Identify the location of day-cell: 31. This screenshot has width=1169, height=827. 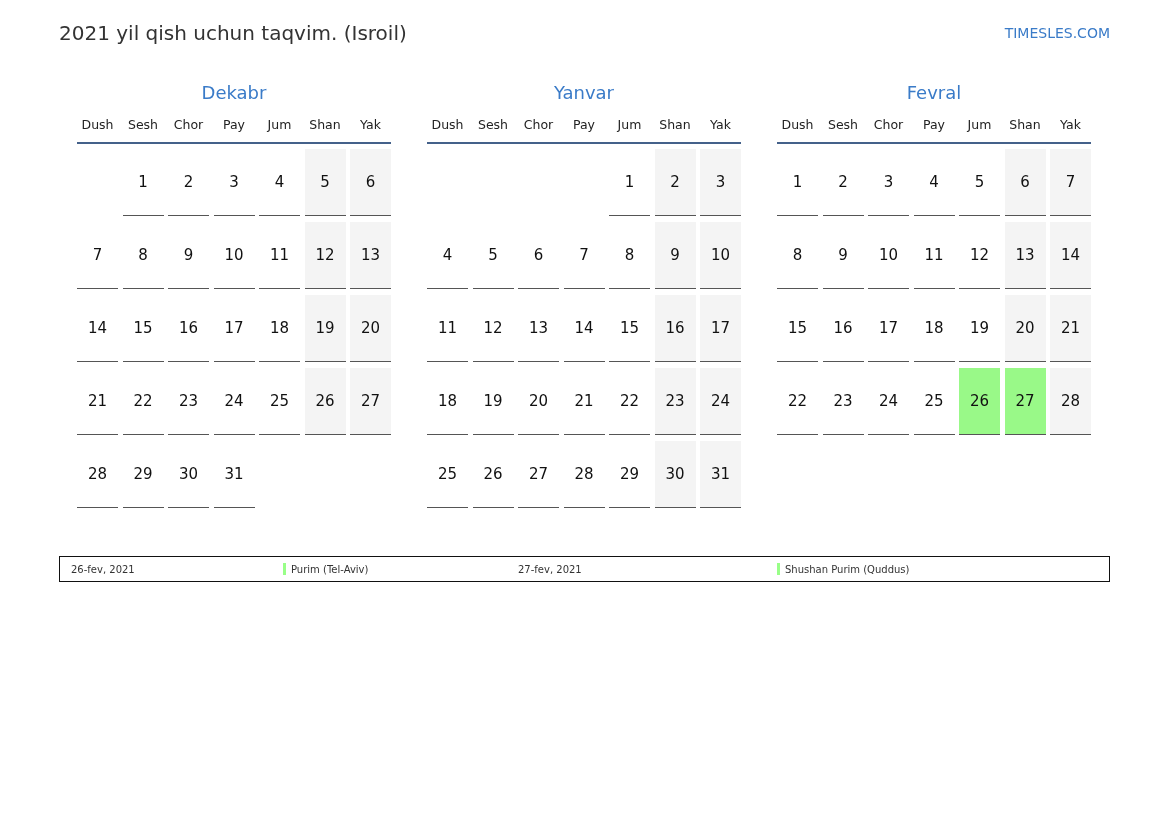
(234, 474).